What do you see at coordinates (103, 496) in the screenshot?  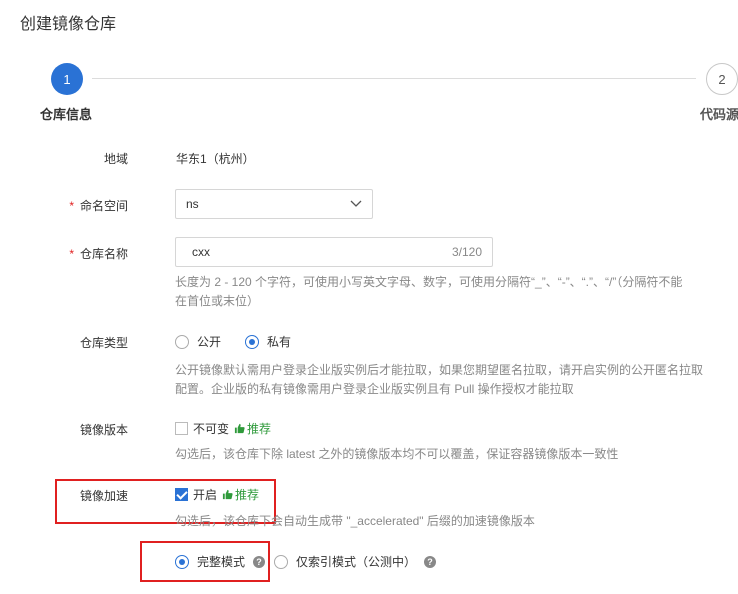 I see `image-accel-label: 镜像加速` at bounding box center [103, 496].